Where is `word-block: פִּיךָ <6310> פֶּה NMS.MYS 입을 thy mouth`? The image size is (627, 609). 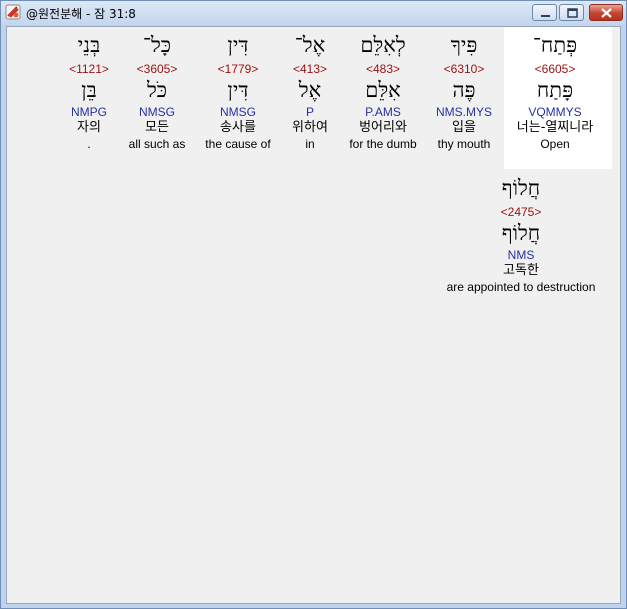 word-block: פִּיךָ <6310> פֶּה NMS.MYS 입을 thy mouth is located at coordinates (464, 92).